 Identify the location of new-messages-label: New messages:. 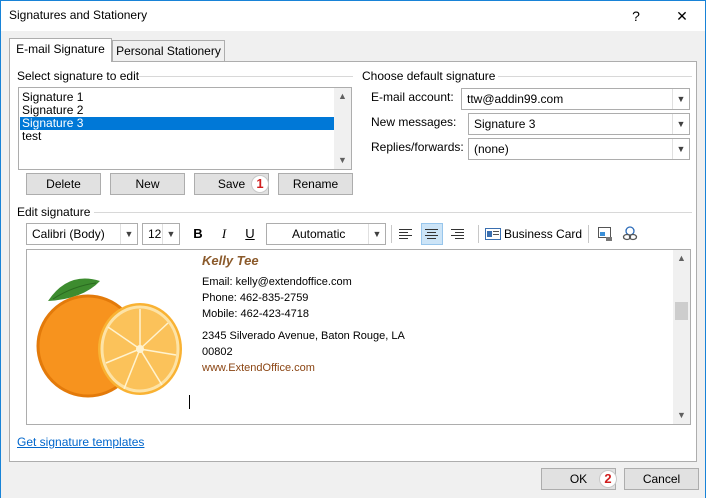
(414, 122).